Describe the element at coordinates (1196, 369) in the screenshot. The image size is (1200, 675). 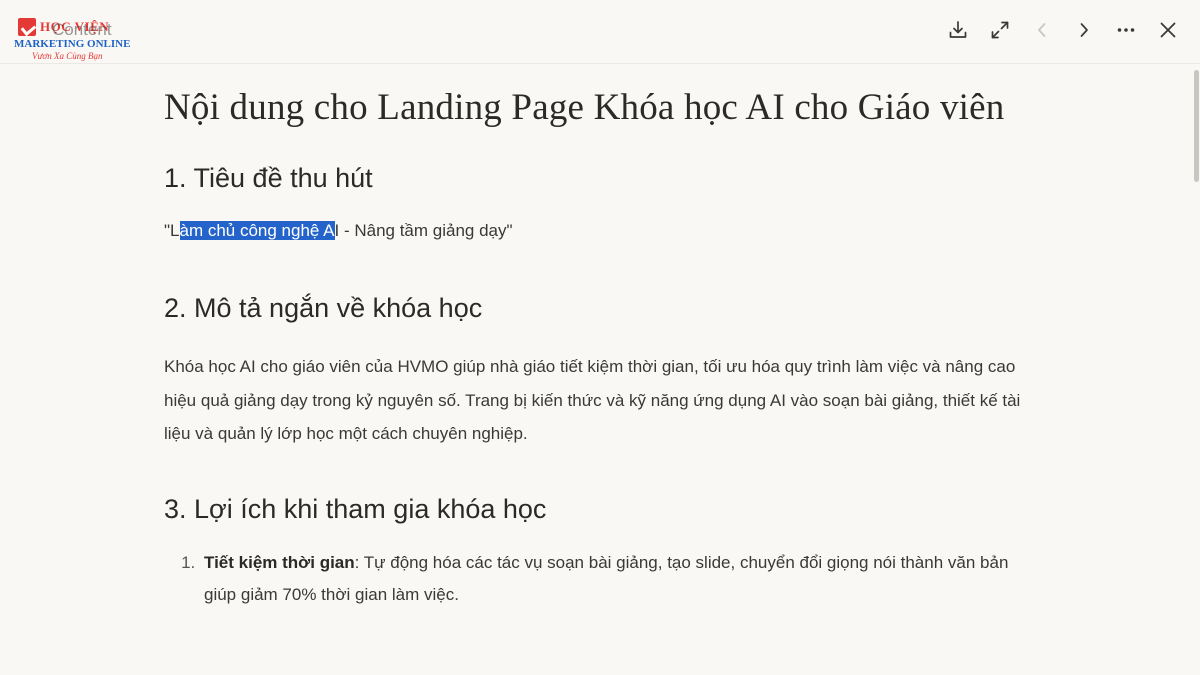
I see `vertical-scrollbar` at that location.